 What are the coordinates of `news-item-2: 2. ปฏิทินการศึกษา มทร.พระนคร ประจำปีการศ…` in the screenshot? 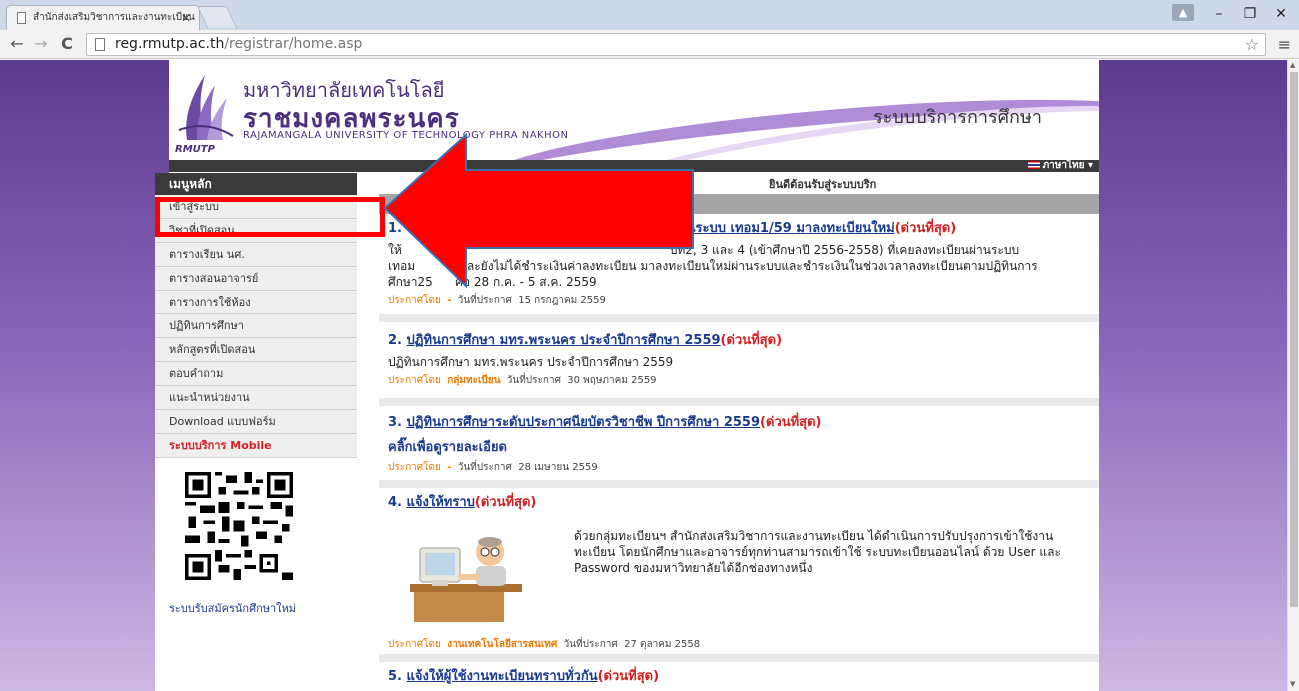 It's located at (738, 360).